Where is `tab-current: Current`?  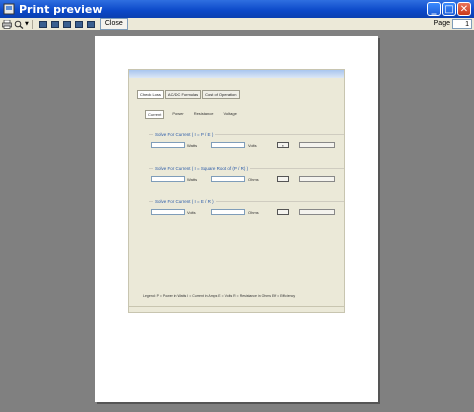
tab-current: Current is located at coordinates (155, 114).